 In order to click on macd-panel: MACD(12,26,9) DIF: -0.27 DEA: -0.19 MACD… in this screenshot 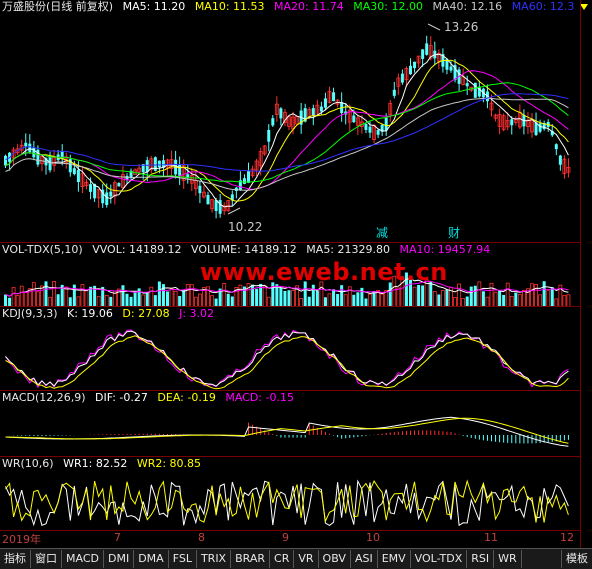, I will do `click(290, 423)`.